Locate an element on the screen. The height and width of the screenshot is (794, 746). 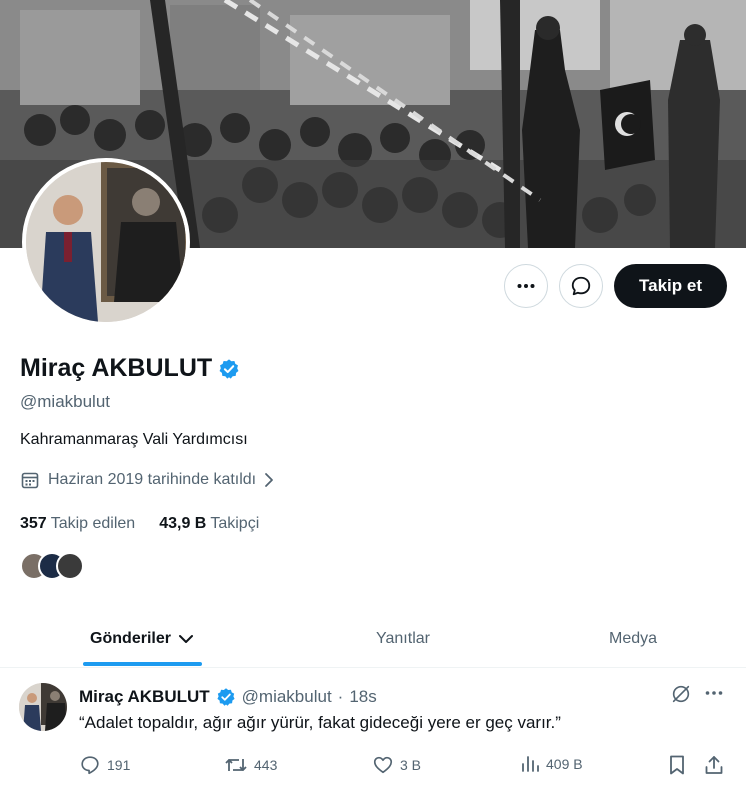
profile-avatar is located at coordinates (106, 242).